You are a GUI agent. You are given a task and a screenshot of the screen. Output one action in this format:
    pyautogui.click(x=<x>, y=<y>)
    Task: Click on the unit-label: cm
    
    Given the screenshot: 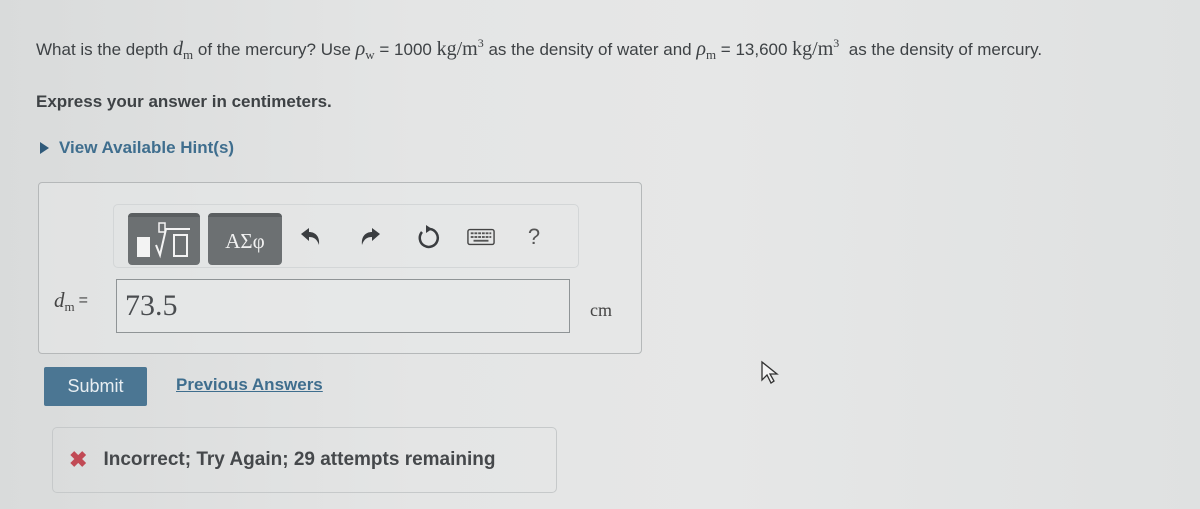 What is the action you would take?
    pyautogui.click(x=601, y=310)
    